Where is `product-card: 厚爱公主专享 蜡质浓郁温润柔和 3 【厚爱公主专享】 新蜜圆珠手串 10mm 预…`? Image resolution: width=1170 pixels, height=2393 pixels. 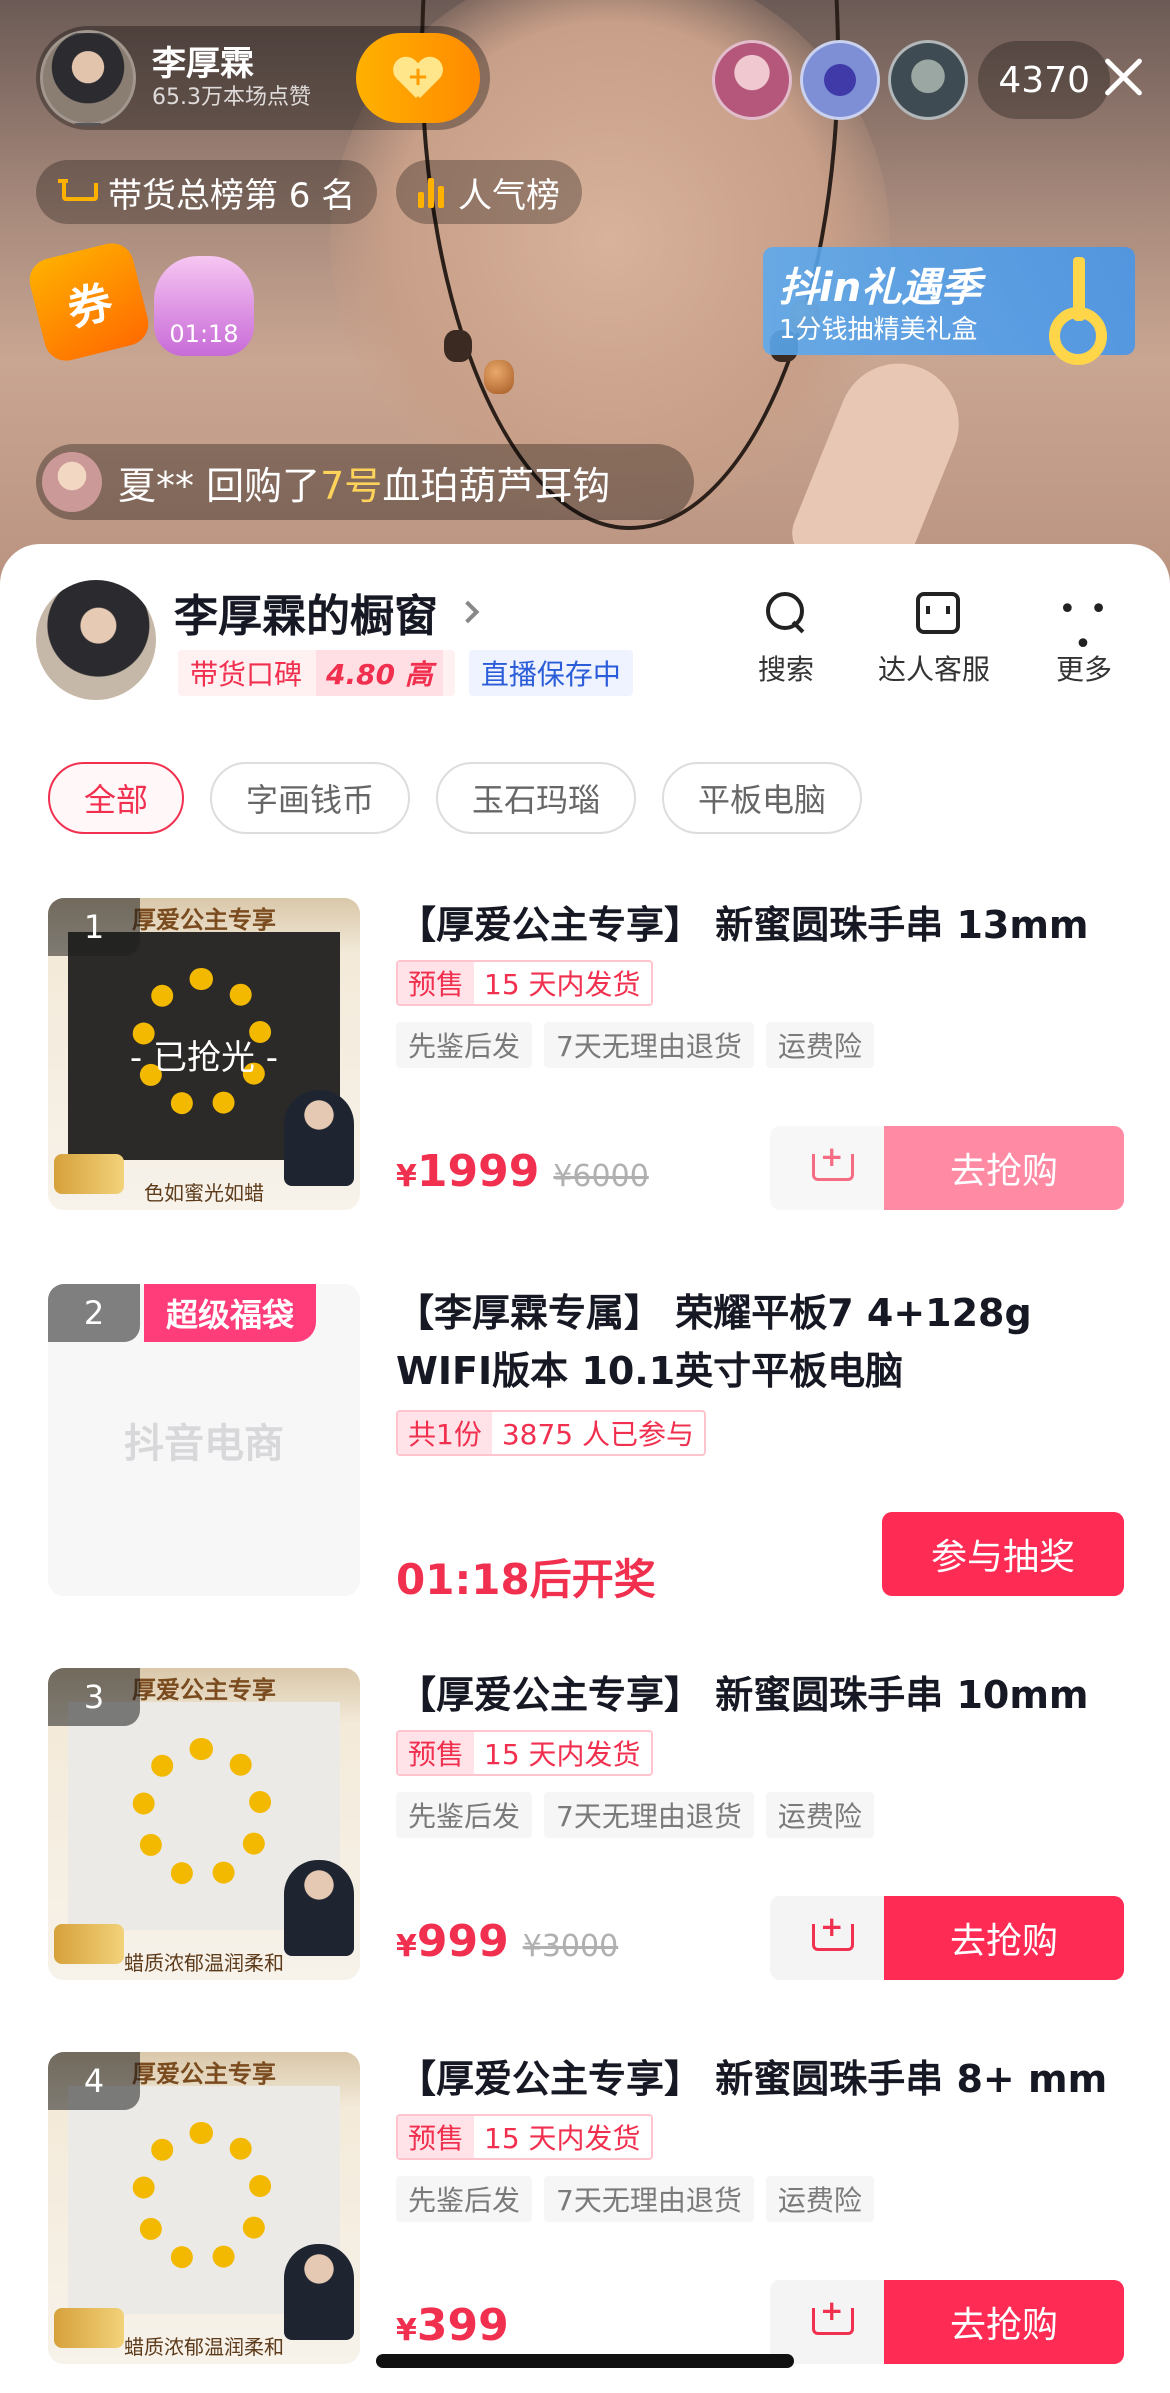 product-card: 厚爱公主专享 蜡质浓郁温润柔和 3 【厚爱公主专享】 新蜜圆珠手串 10mm 预… is located at coordinates (585, 1828).